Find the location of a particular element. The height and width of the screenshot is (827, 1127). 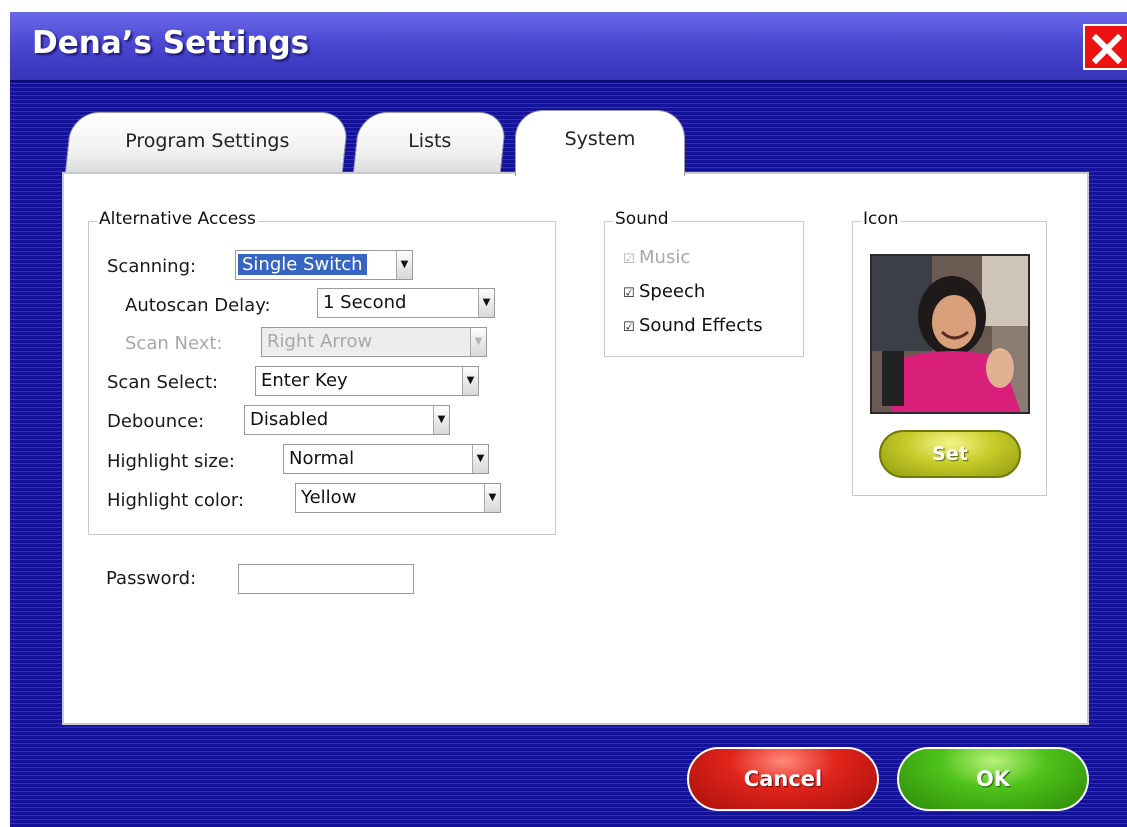

music-checkbox: ☑ Music is located at coordinates (656, 257).